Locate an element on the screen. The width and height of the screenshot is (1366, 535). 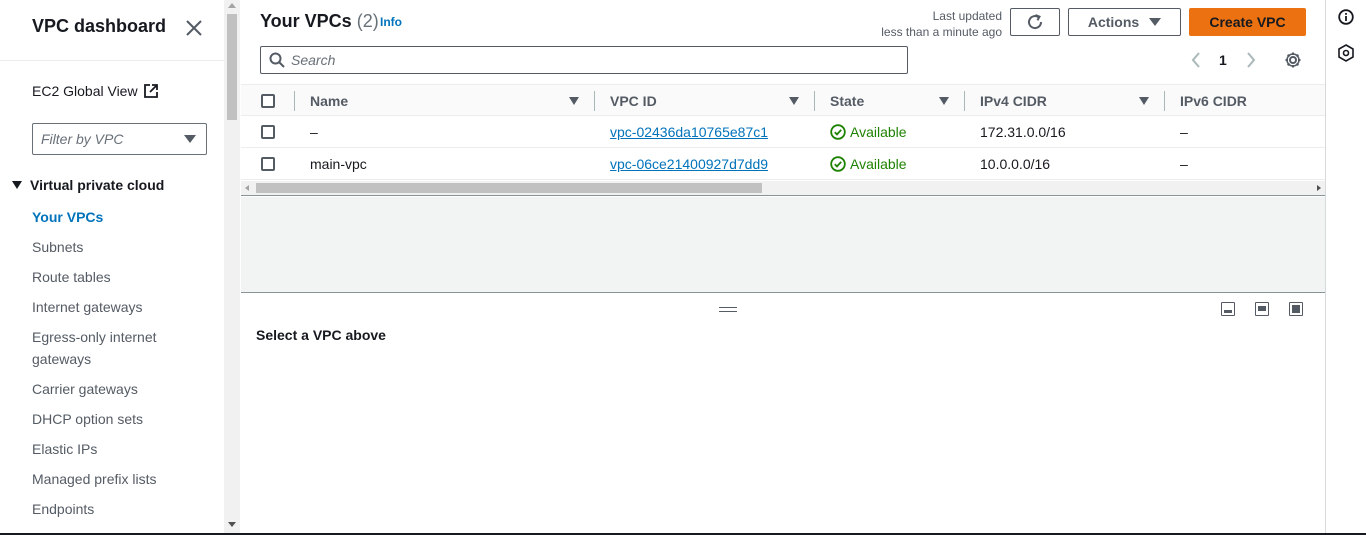
panel-bottom-icon is located at coordinates (1228, 309).